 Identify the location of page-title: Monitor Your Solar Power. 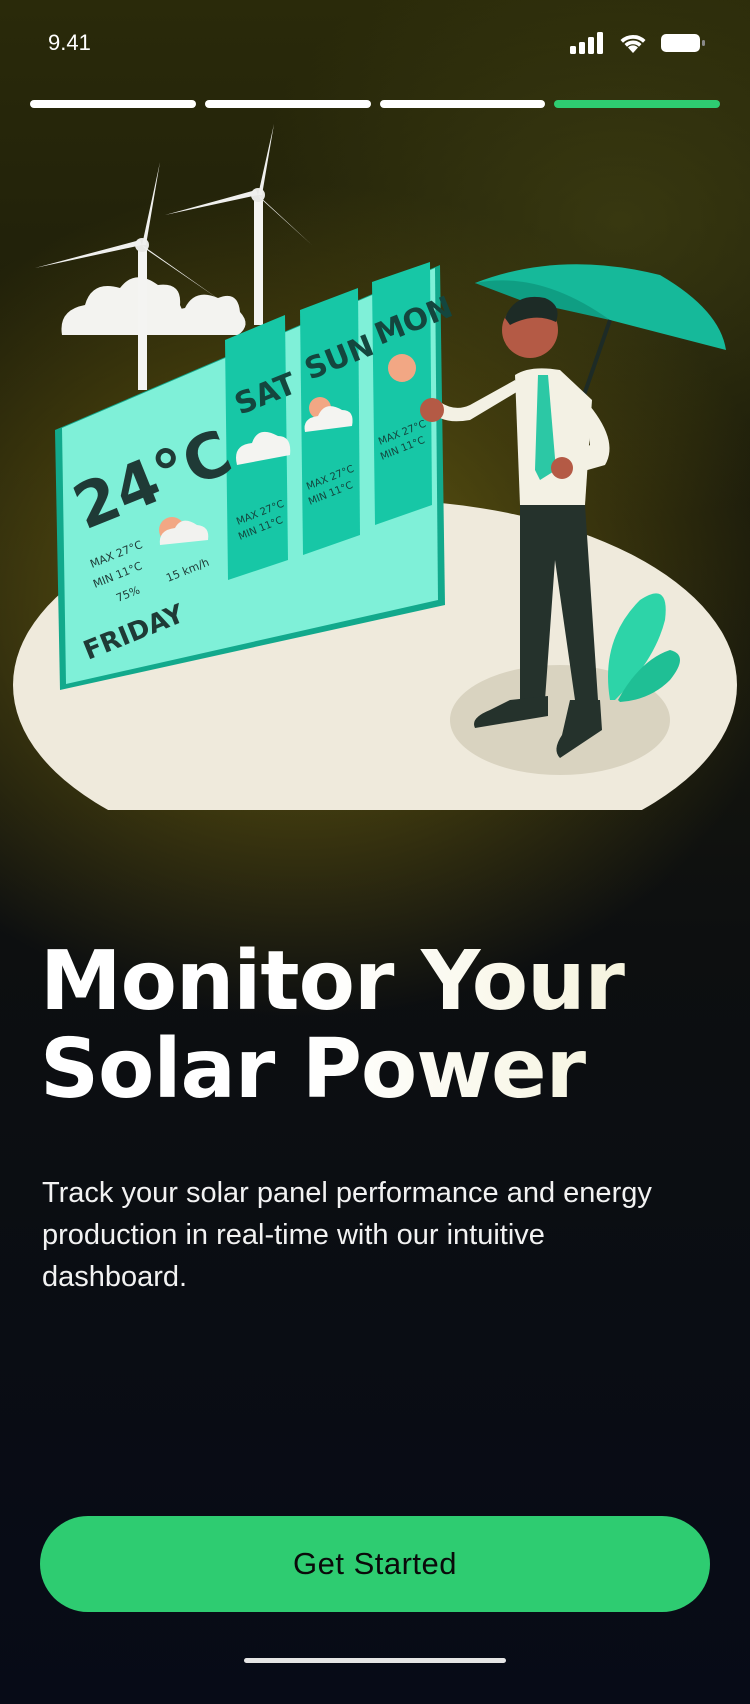
(380, 1026).